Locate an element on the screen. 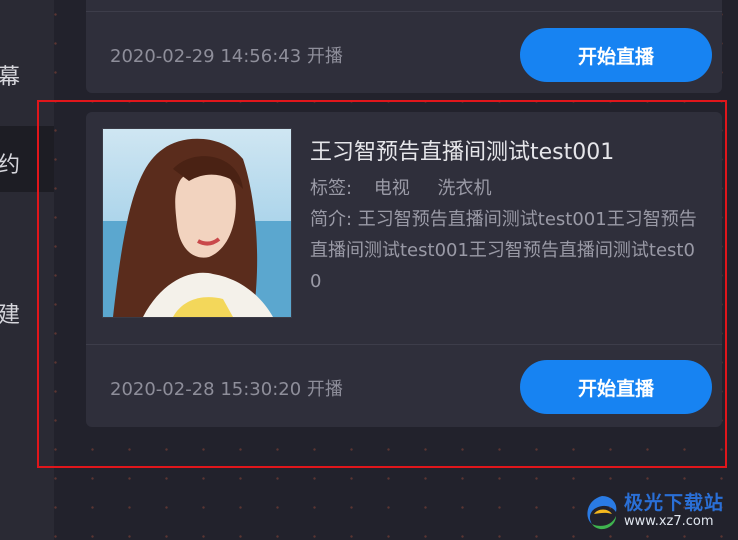 This screenshot has width=738, height=540. start-time: 2020-02-29 14:56:43 开播 is located at coordinates (226, 56).